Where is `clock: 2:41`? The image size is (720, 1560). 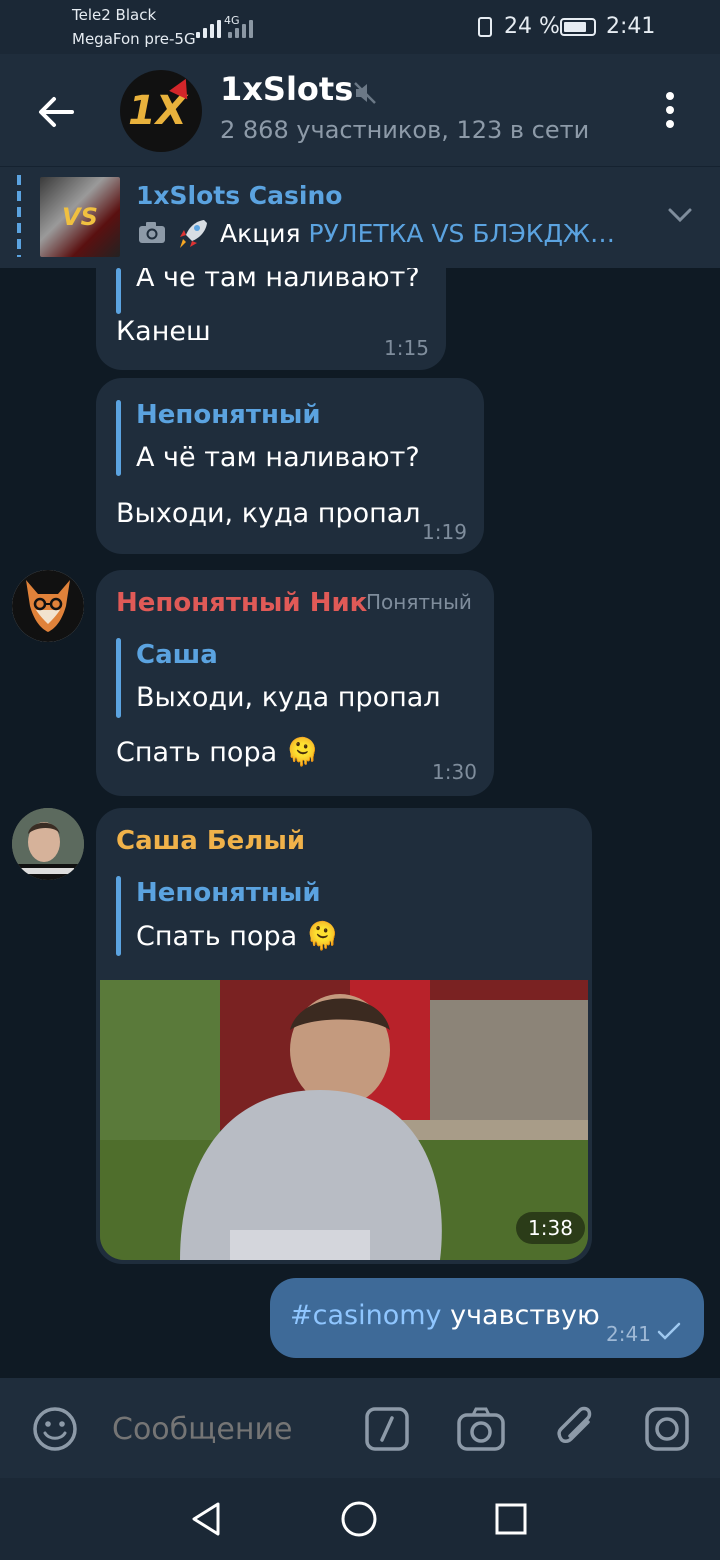
clock: 2:41 is located at coordinates (631, 26).